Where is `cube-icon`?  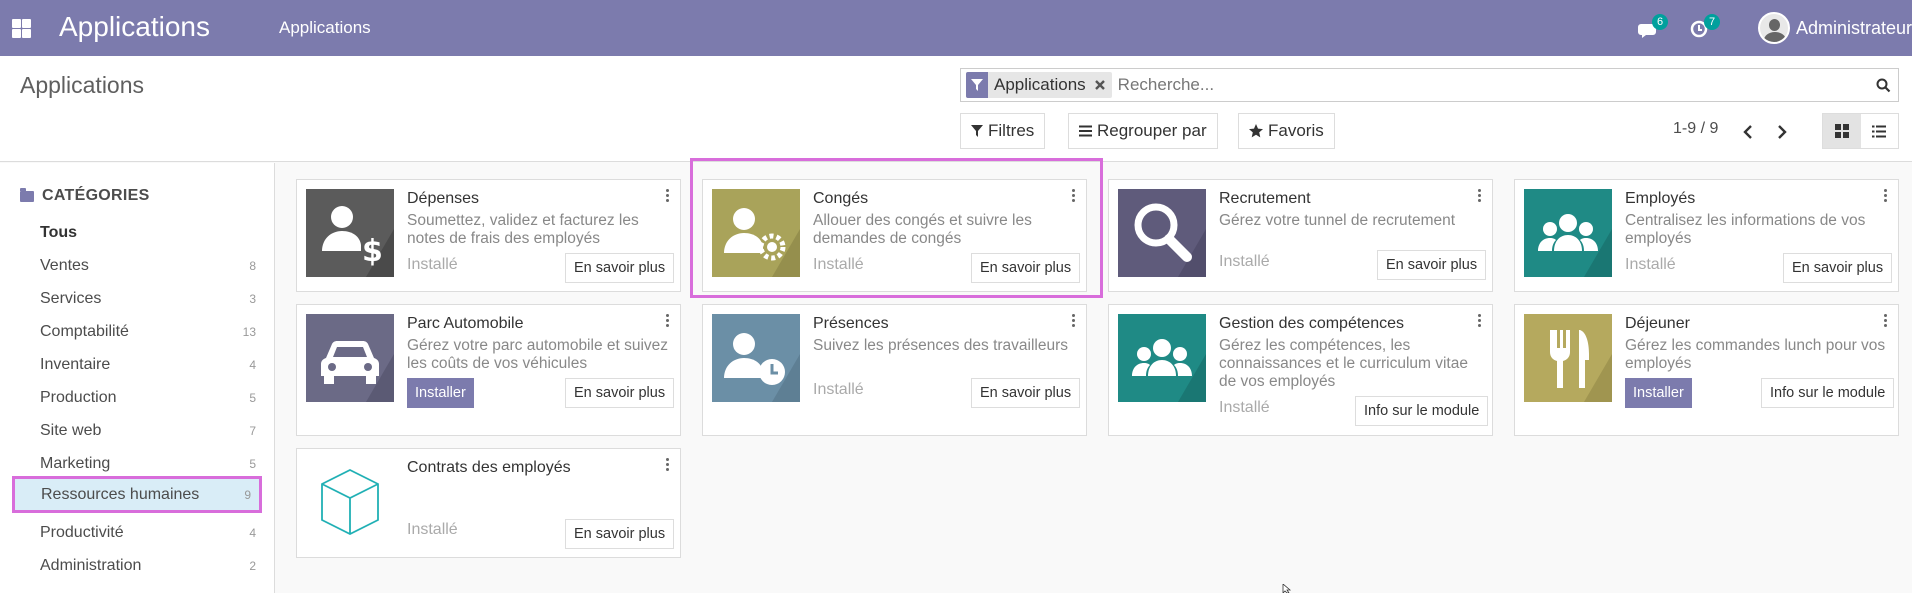 cube-icon is located at coordinates (350, 502).